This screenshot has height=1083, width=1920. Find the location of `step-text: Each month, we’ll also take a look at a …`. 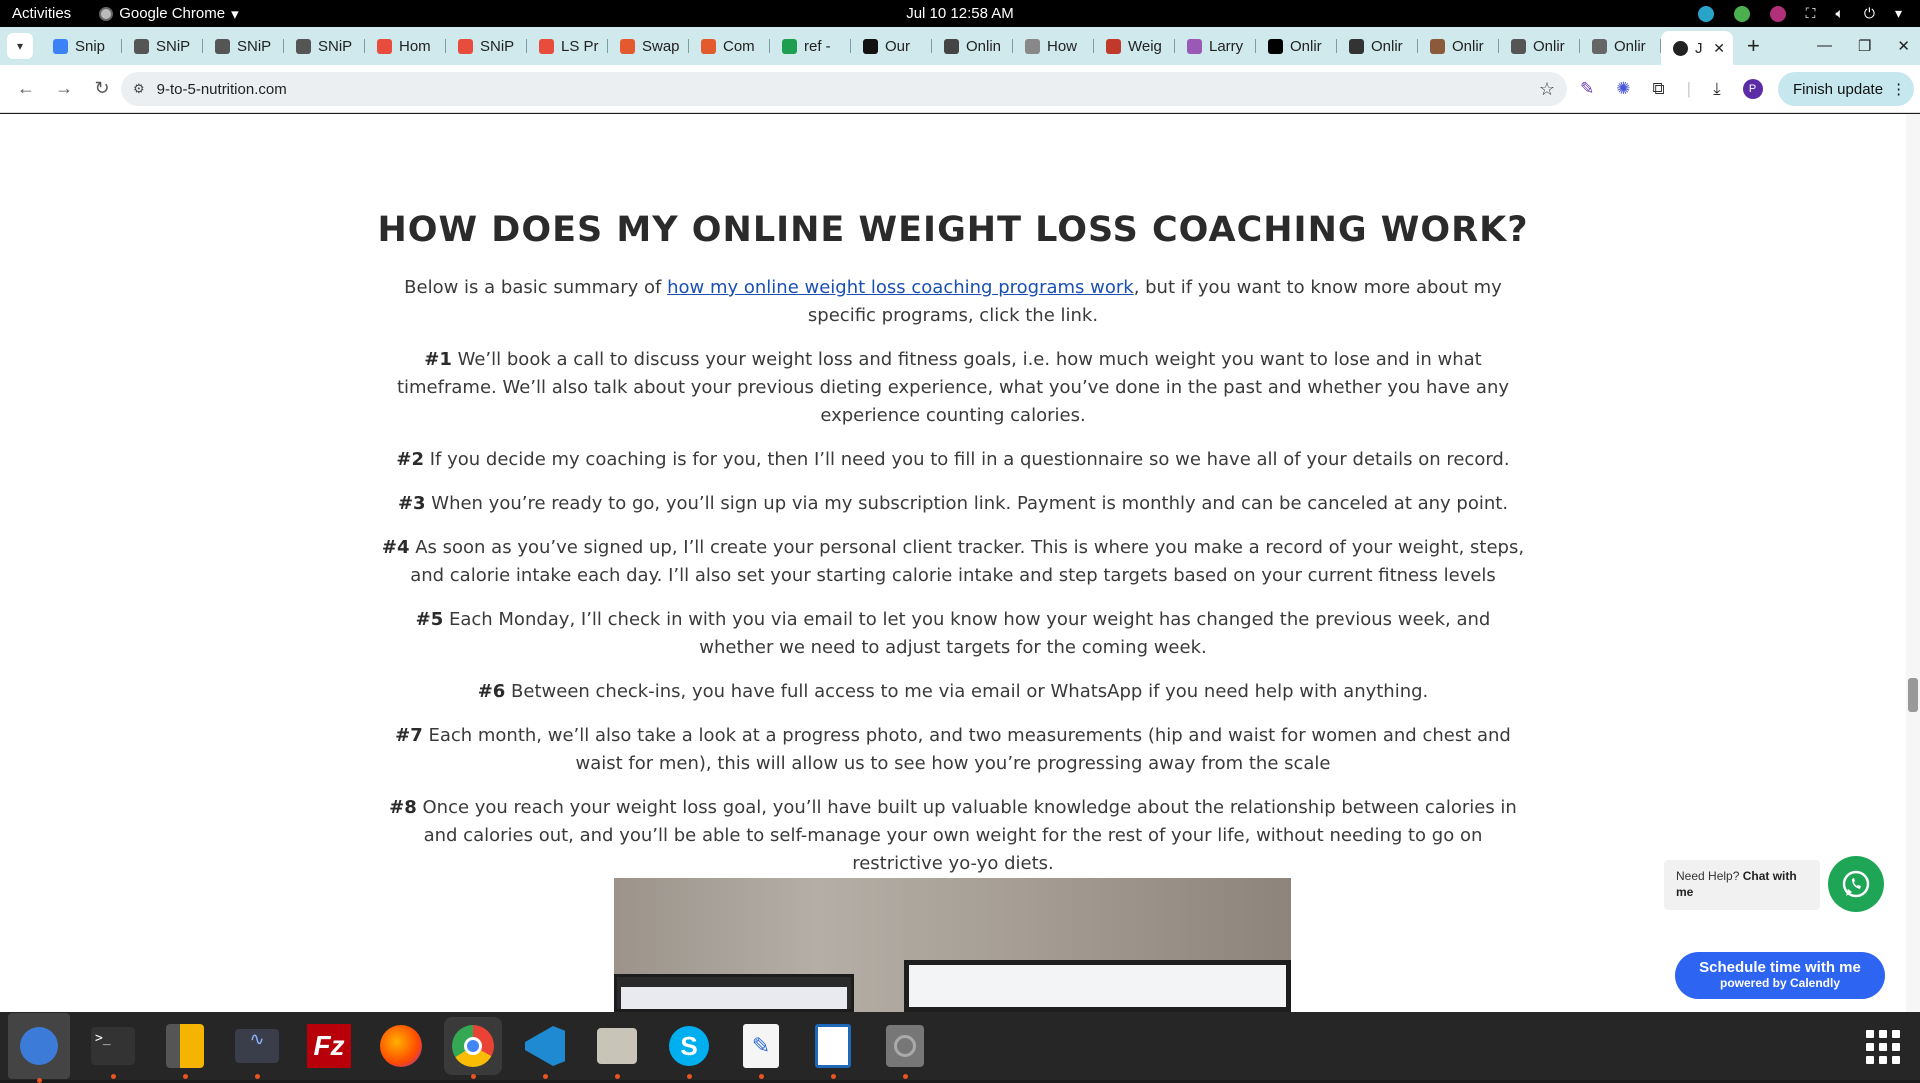

step-text: Each month, we’ll also take a look at a … is located at coordinates (966, 749).